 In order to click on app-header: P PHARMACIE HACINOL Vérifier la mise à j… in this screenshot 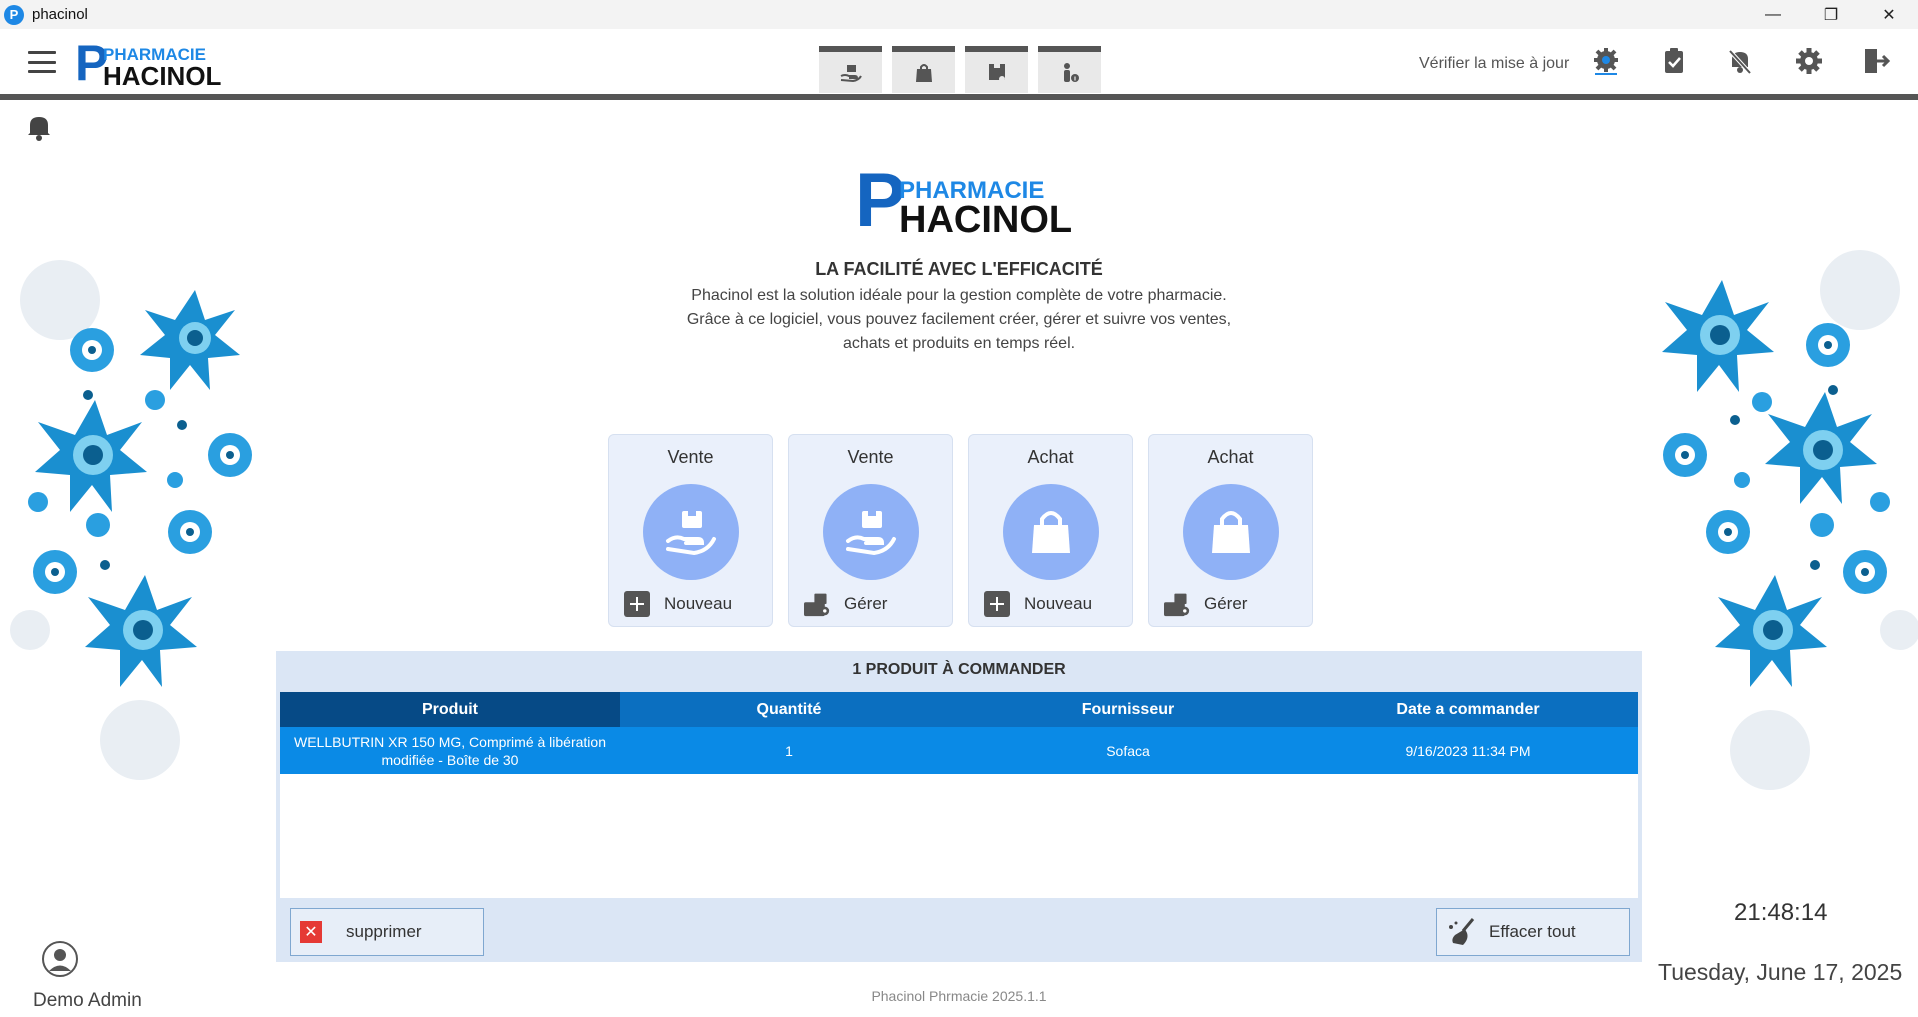, I will do `click(959, 61)`.